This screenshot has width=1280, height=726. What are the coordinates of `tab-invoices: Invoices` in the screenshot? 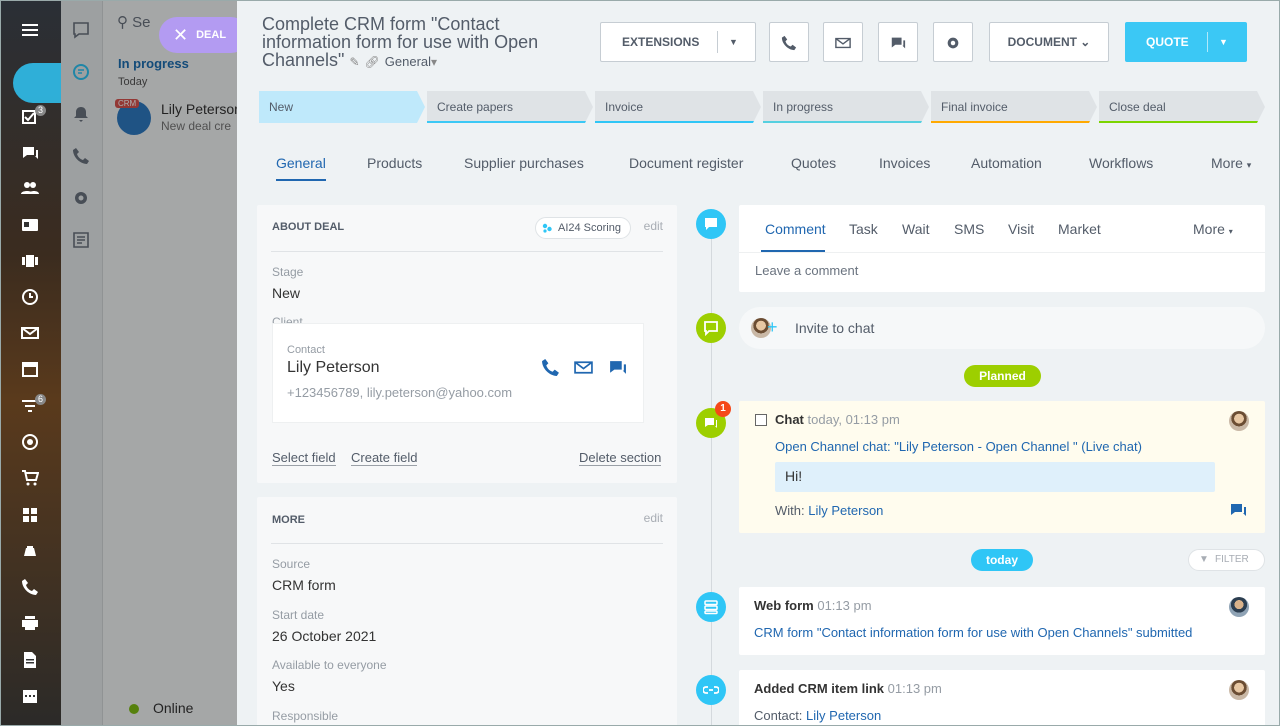 It's located at (904, 163).